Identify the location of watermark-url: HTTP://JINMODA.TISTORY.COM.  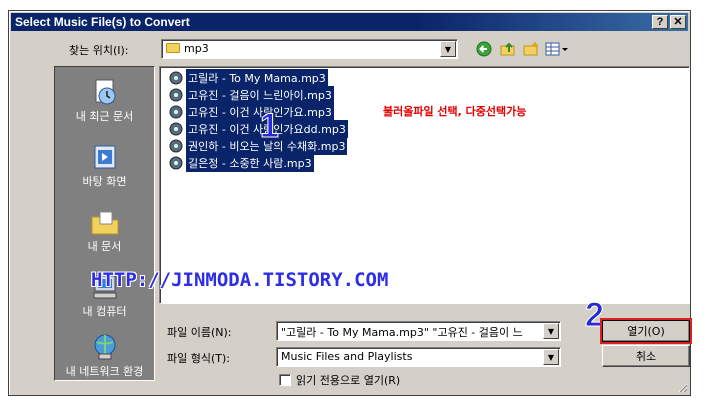
(240, 280).